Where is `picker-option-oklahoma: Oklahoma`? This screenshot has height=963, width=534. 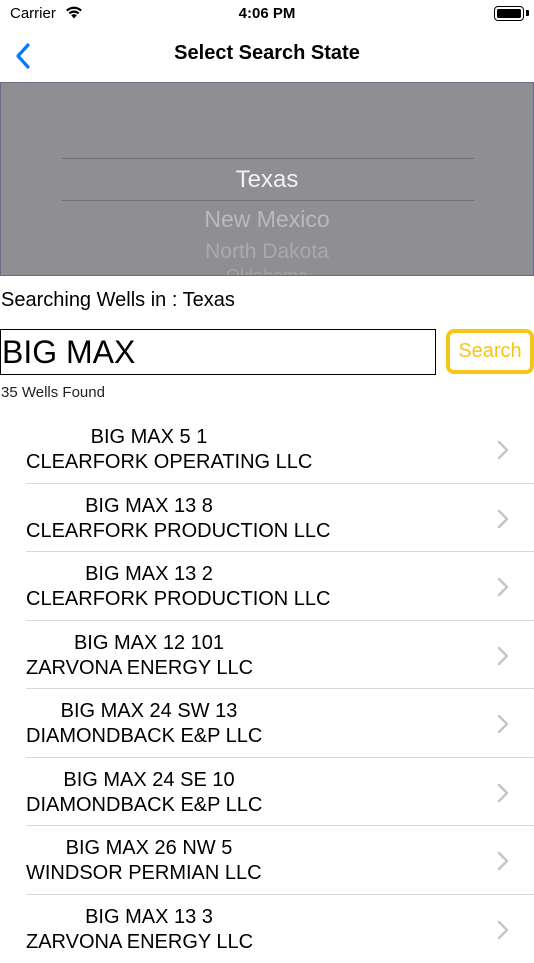 picker-option-oklahoma: Oklahoma is located at coordinates (267, 271).